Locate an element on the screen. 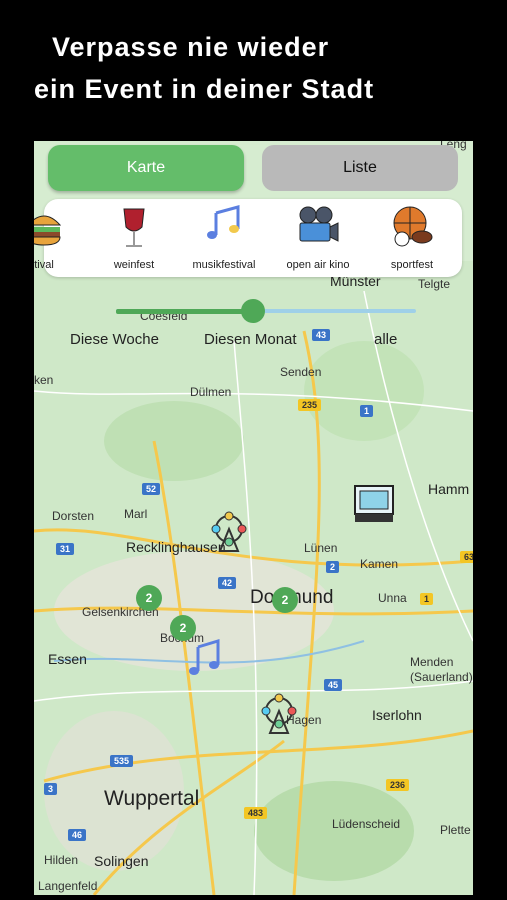 This screenshot has height=900, width=507. map-label-menden: Menden (Sauerland) is located at coordinates (441, 669).